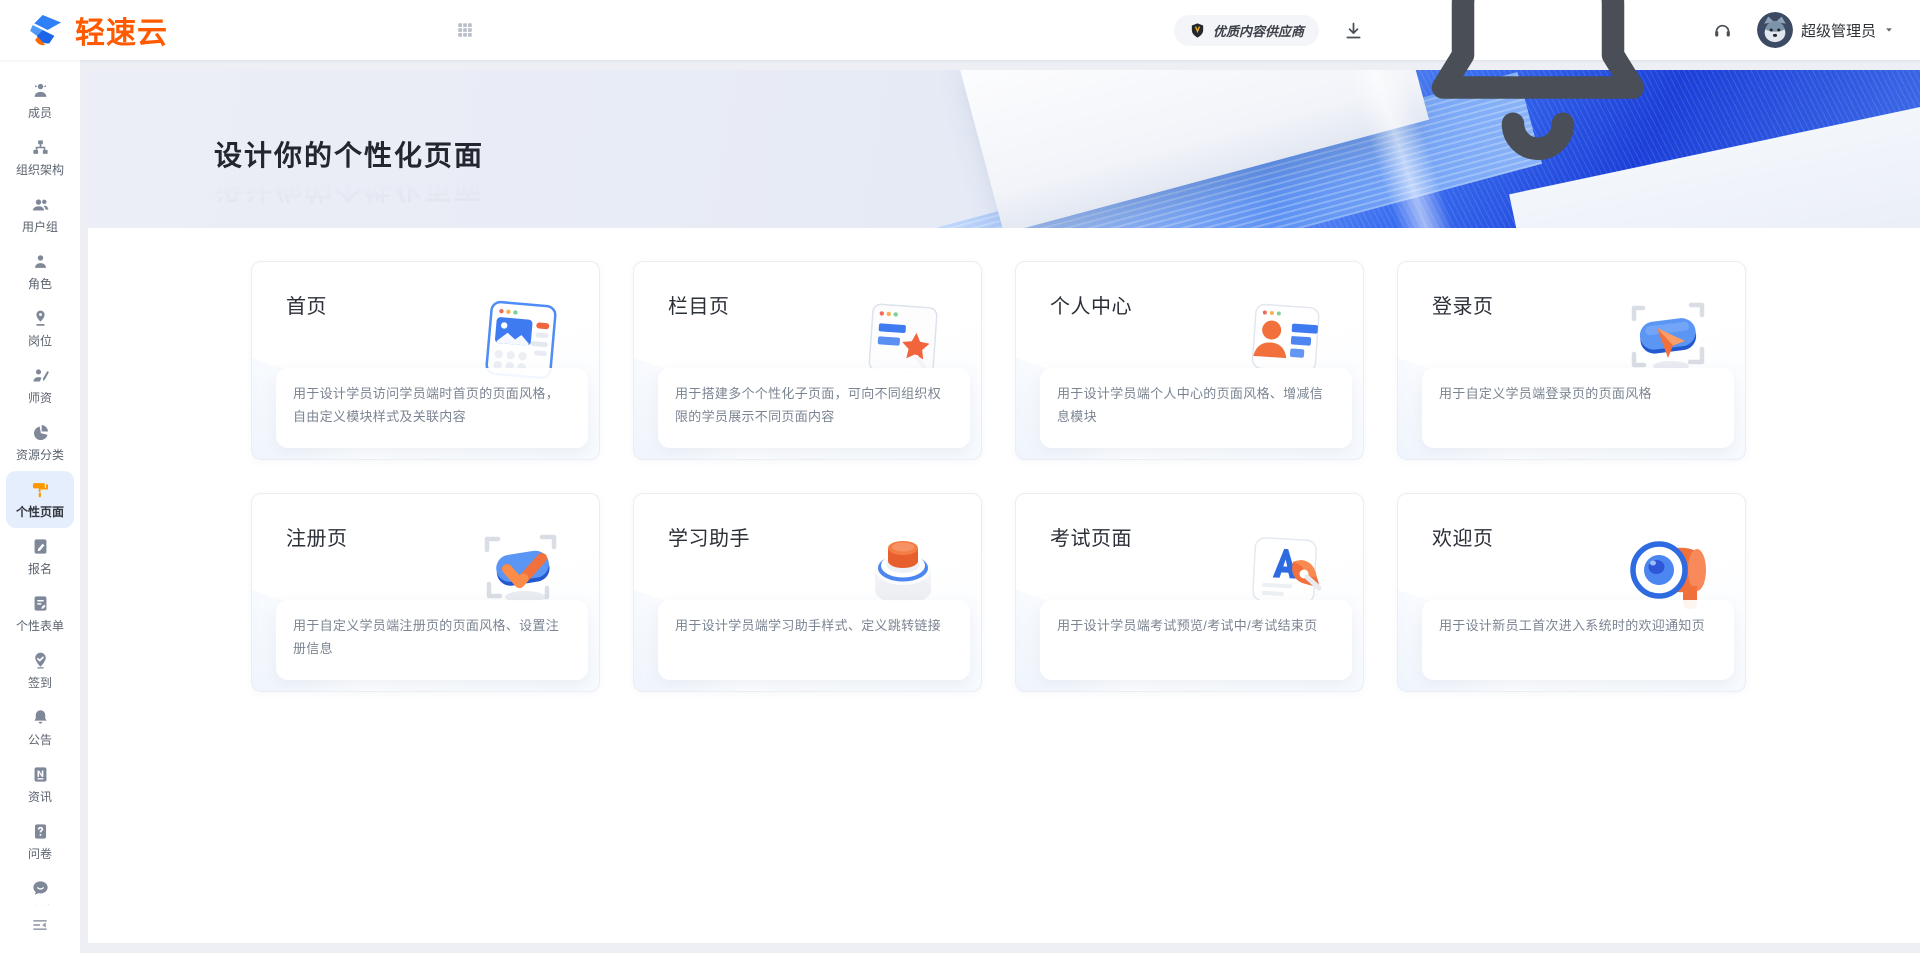  Describe the element at coordinates (39, 397) in the screenshot. I see `sidebar-item-label: 师资` at that location.